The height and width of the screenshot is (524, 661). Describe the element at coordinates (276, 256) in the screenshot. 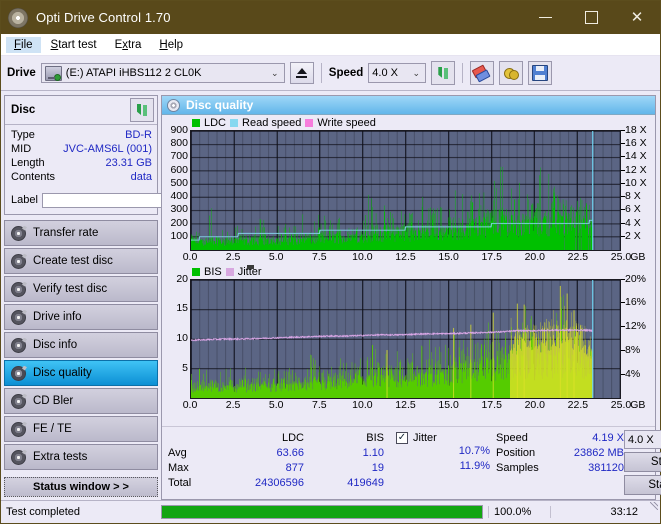

I see `axis-tick-label: 5.0` at that location.